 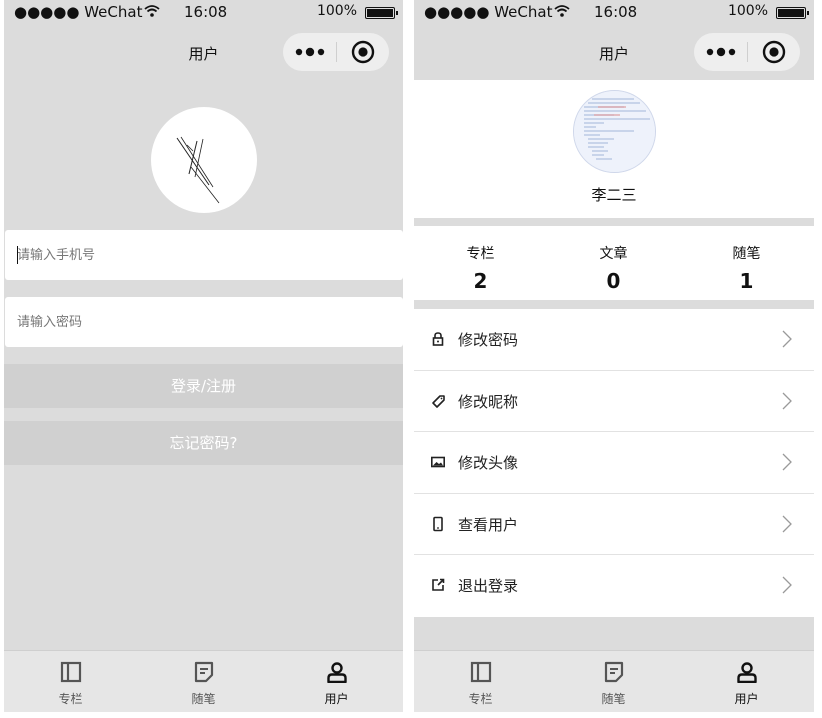 What do you see at coordinates (480, 263) in the screenshot?
I see `stat-columns: 专栏 2` at bounding box center [480, 263].